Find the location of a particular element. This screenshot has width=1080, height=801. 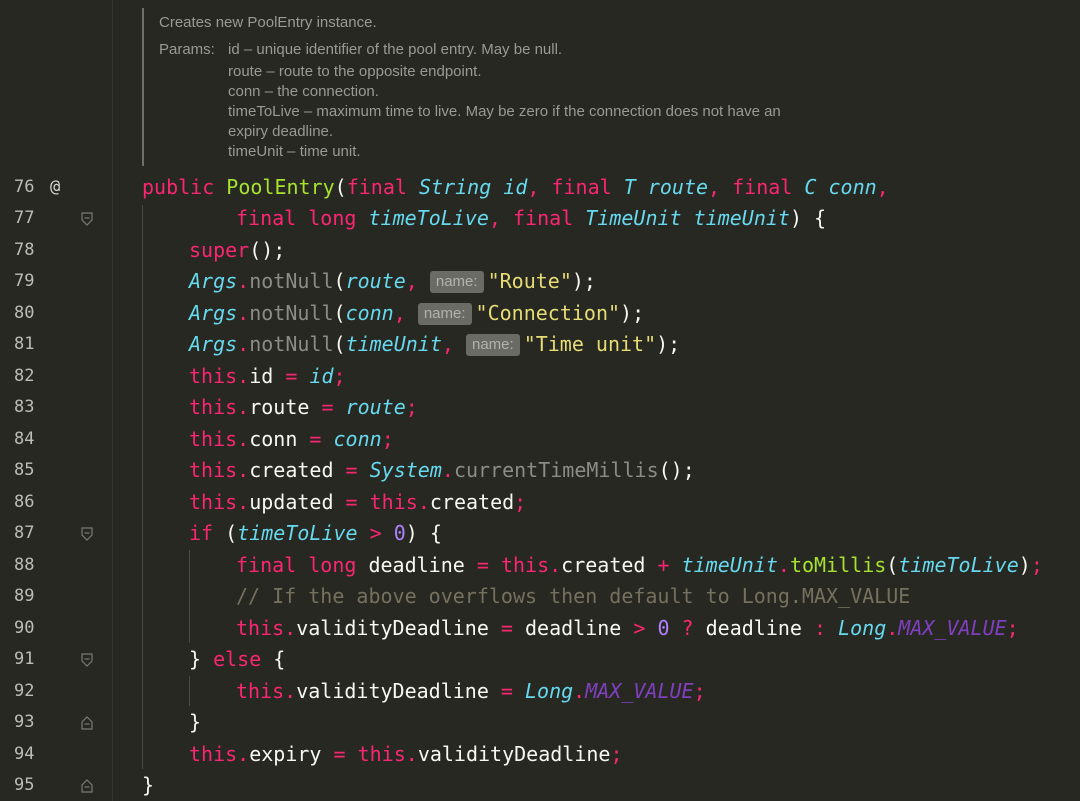

doc-param-timetolive-cont: expiry deadline. is located at coordinates (281, 131).